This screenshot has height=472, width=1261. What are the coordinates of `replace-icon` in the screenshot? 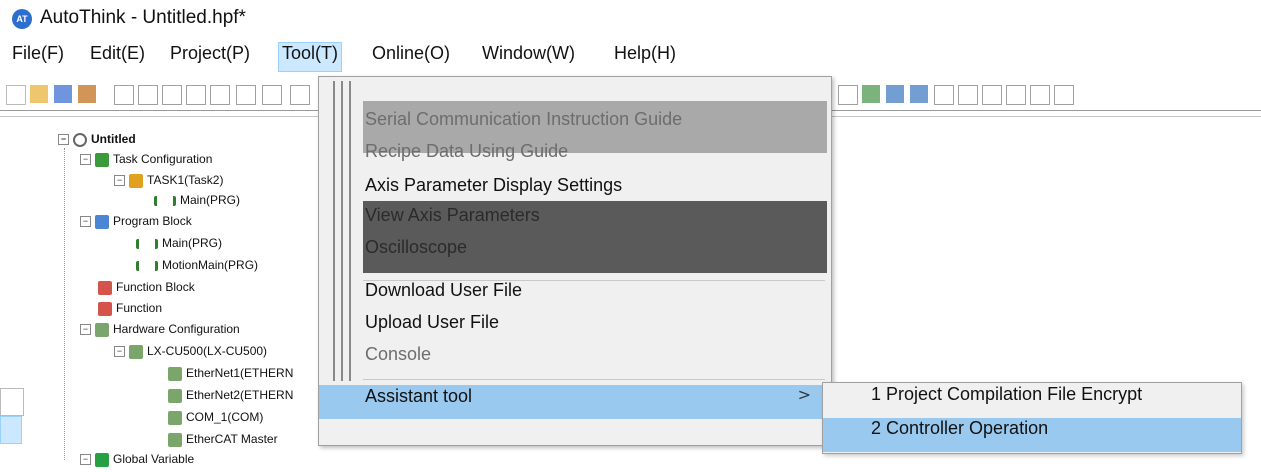 It's located at (220, 95).